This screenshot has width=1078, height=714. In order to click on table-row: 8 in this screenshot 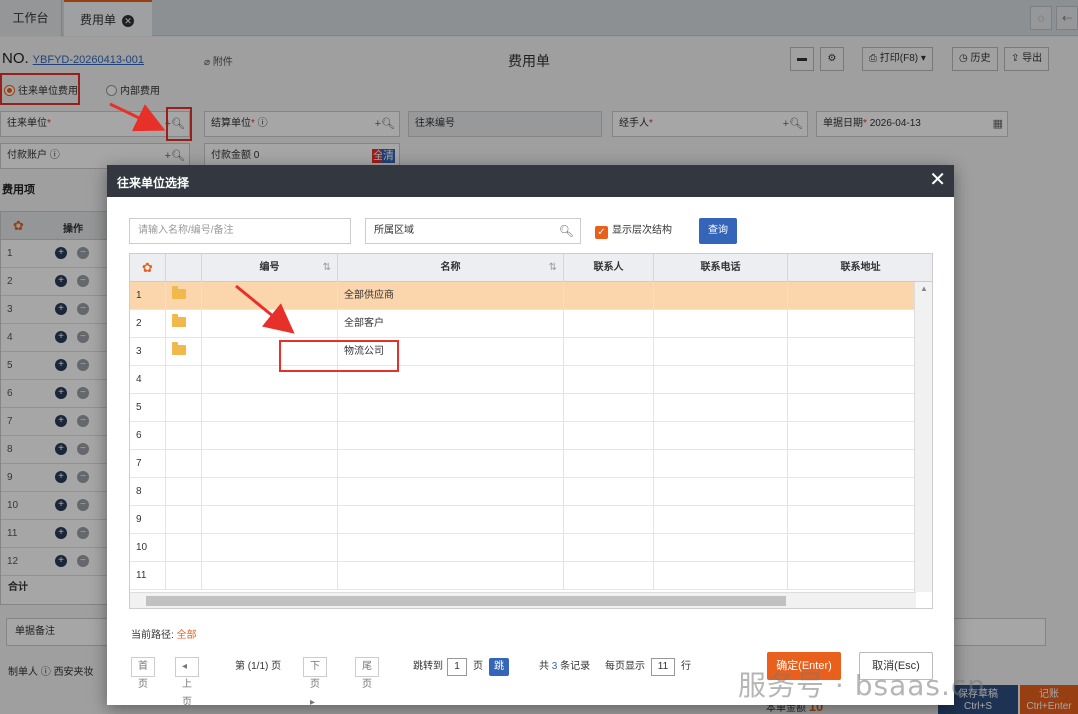, I will do `click(523, 492)`.